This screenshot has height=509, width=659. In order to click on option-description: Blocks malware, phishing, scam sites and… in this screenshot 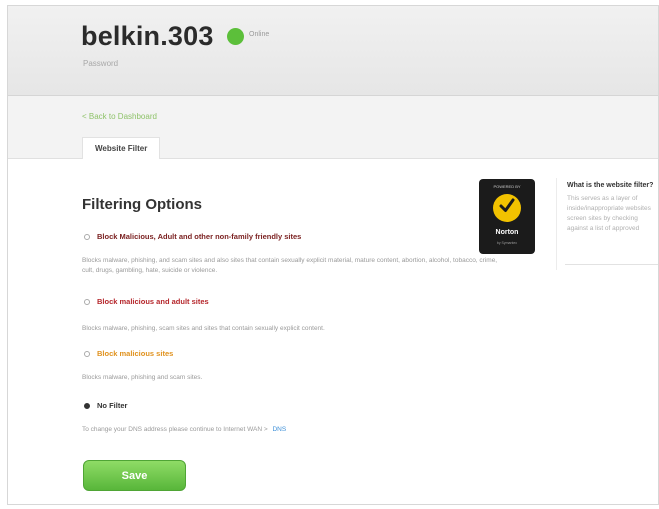, I will do `click(203, 328)`.